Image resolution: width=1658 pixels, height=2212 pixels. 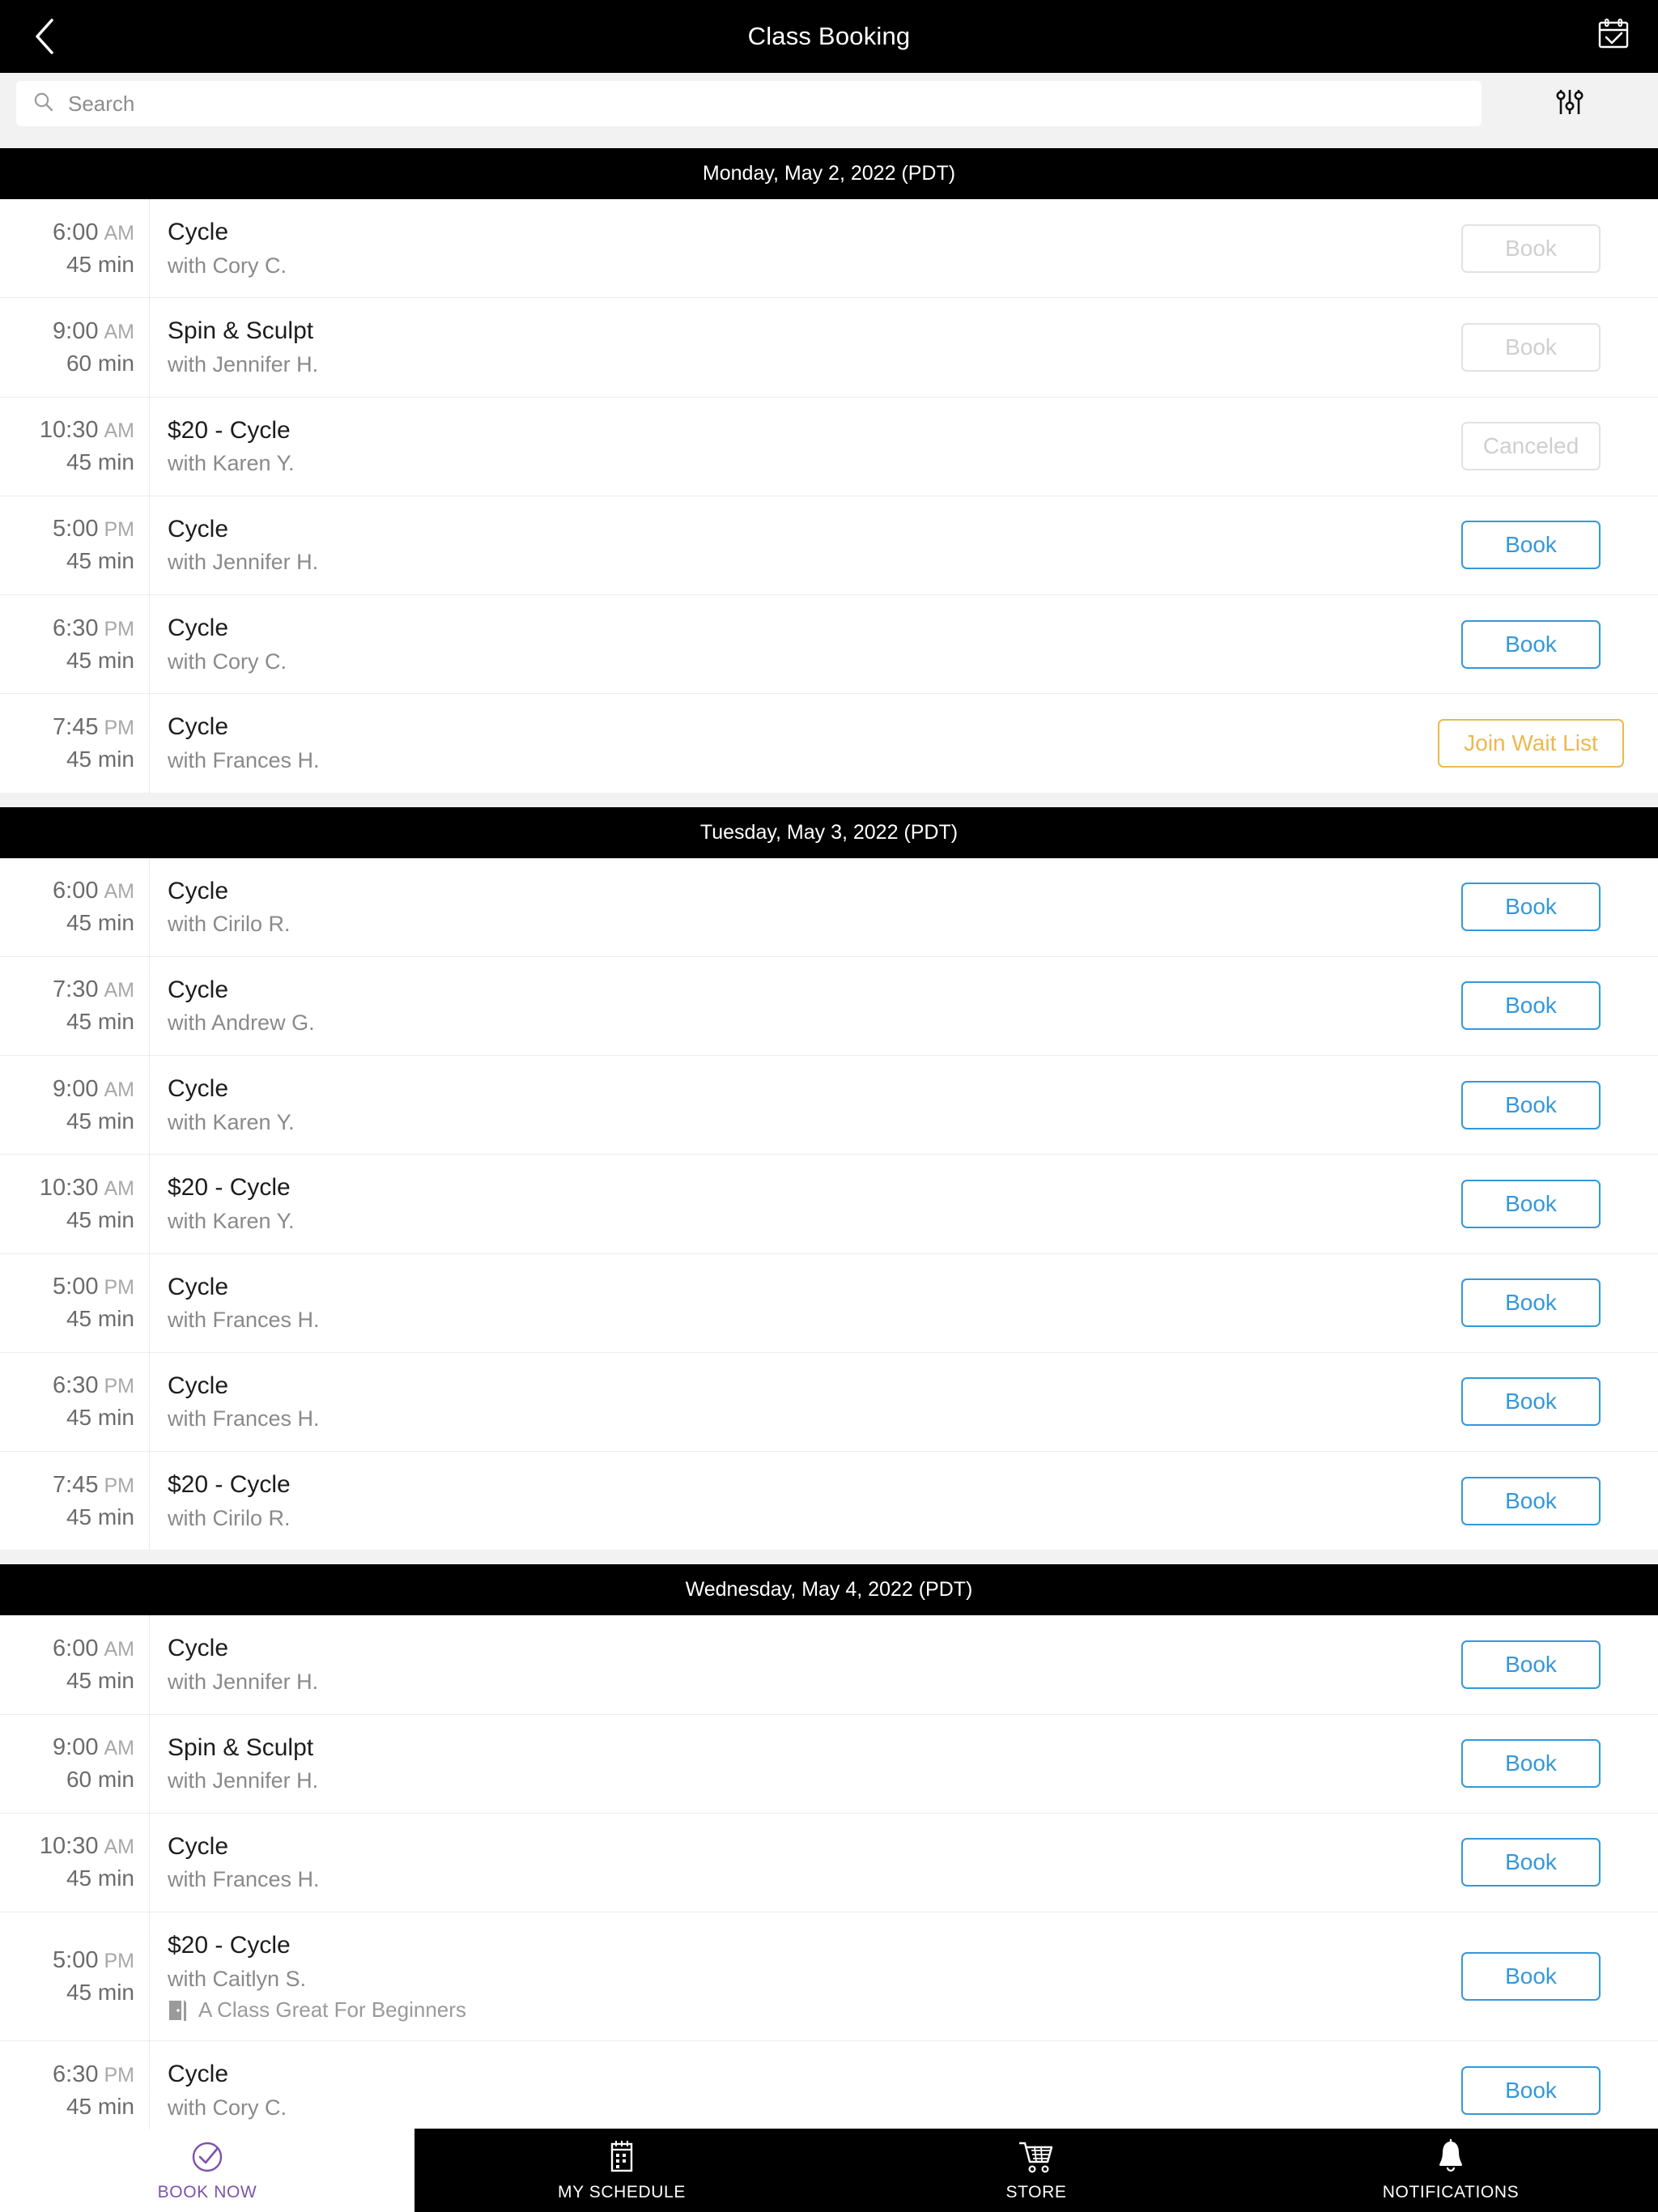 I want to click on class-duration: 60 min, so click(x=100, y=363).